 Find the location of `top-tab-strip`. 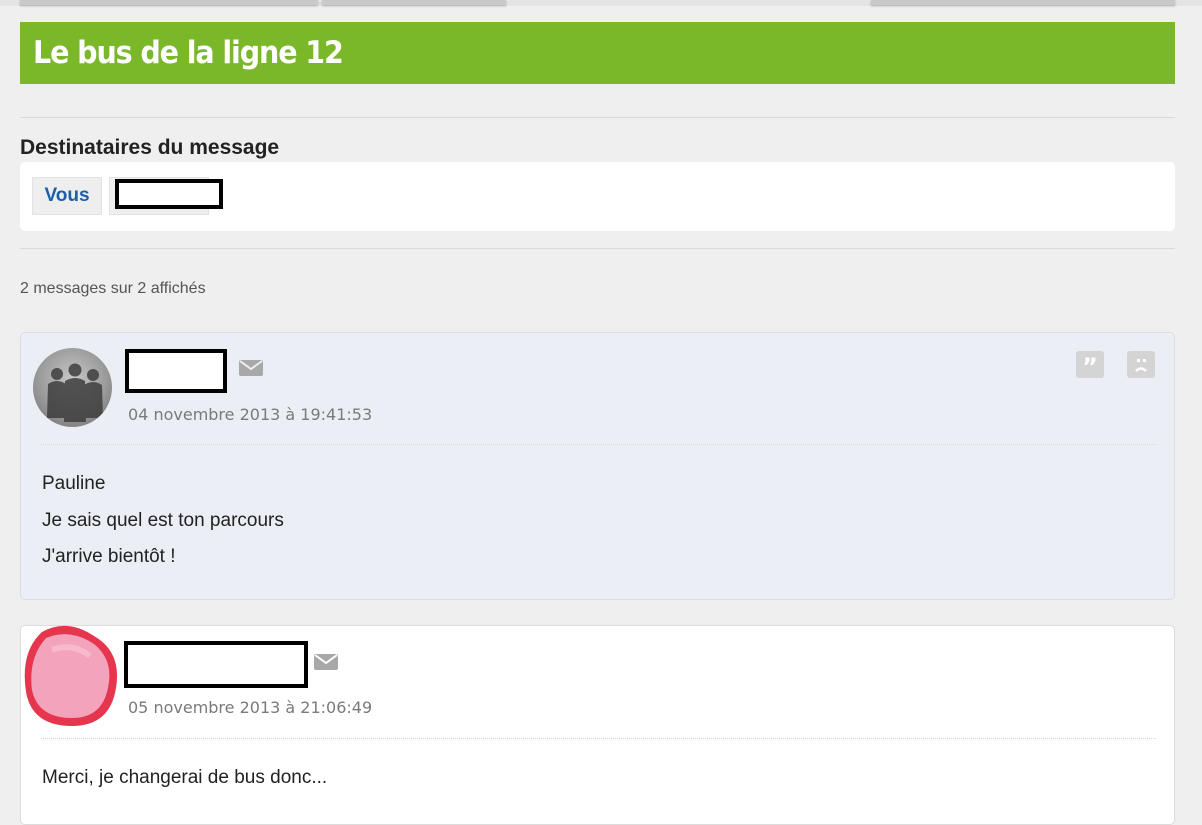

top-tab-strip is located at coordinates (601, 3).